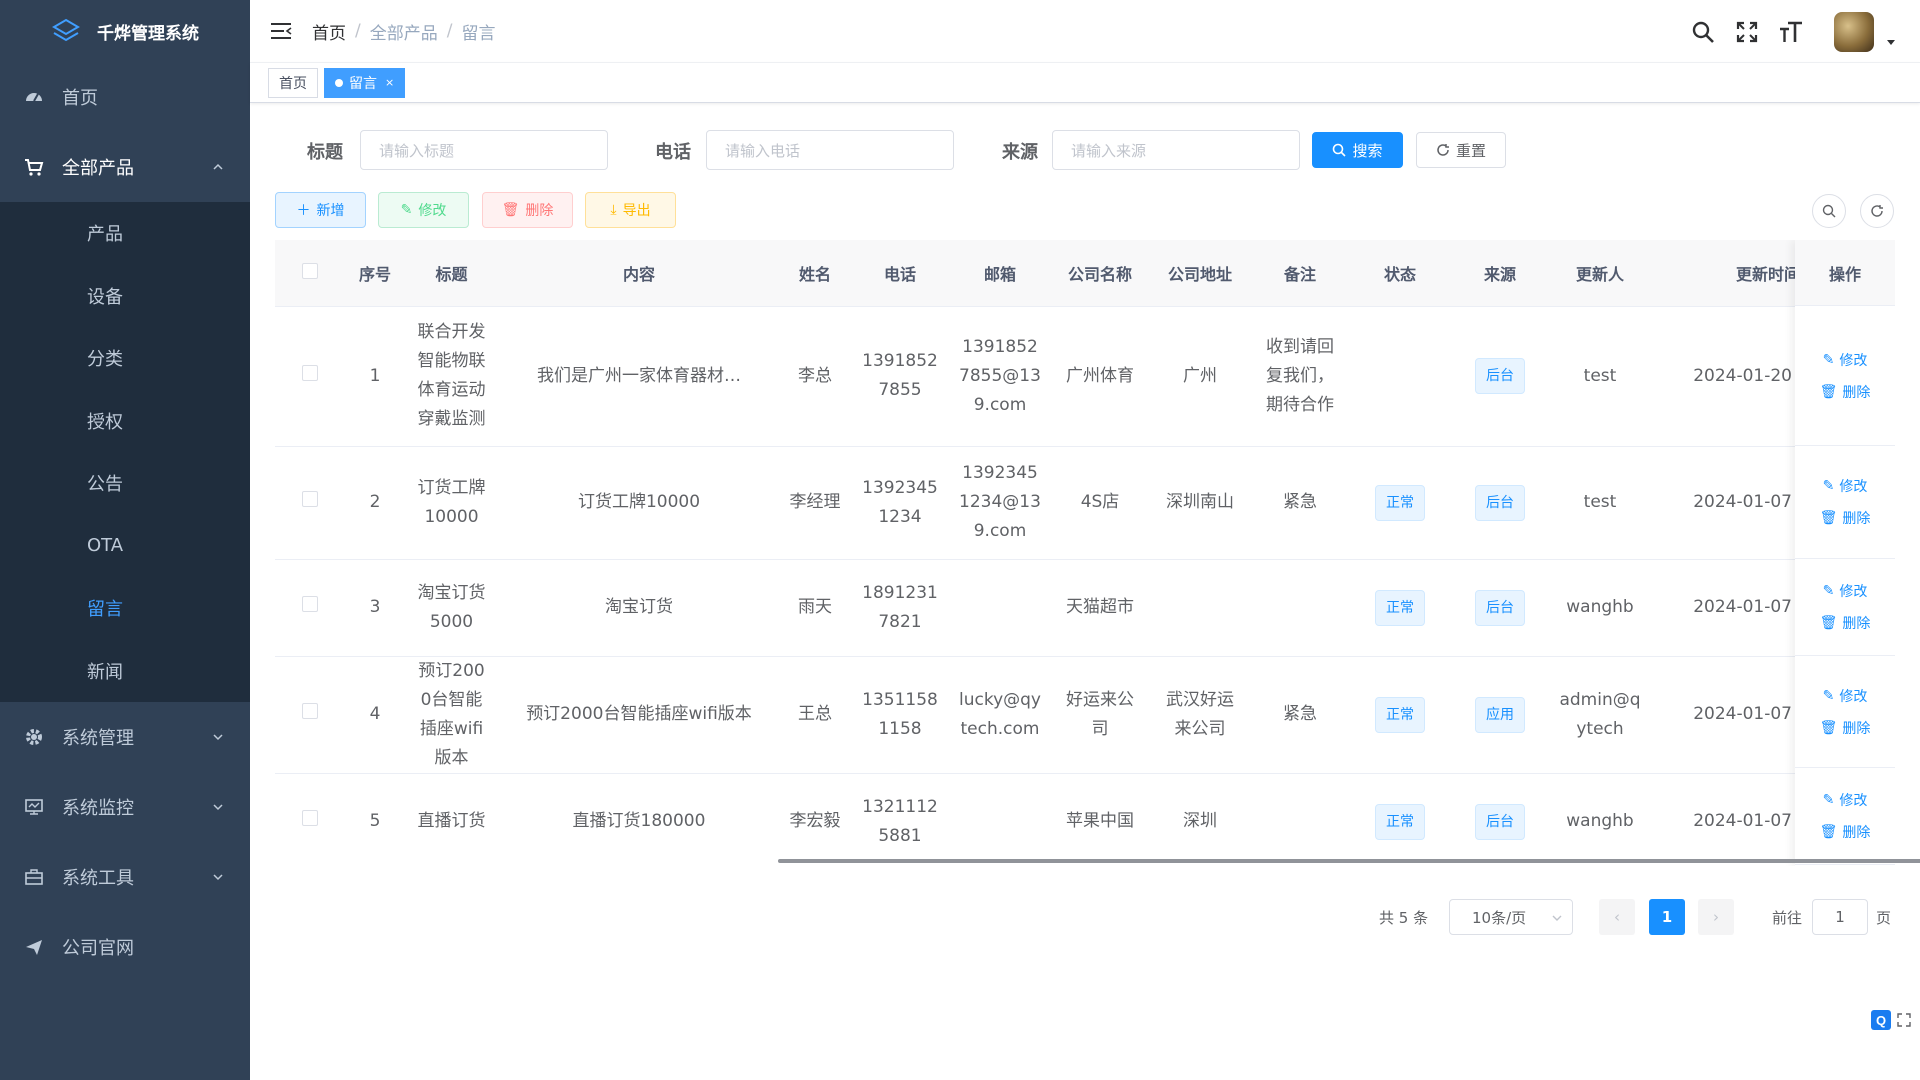 The height and width of the screenshot is (1080, 1920). Describe the element at coordinates (1300, 608) in the screenshot. I see `cell-remark` at that location.